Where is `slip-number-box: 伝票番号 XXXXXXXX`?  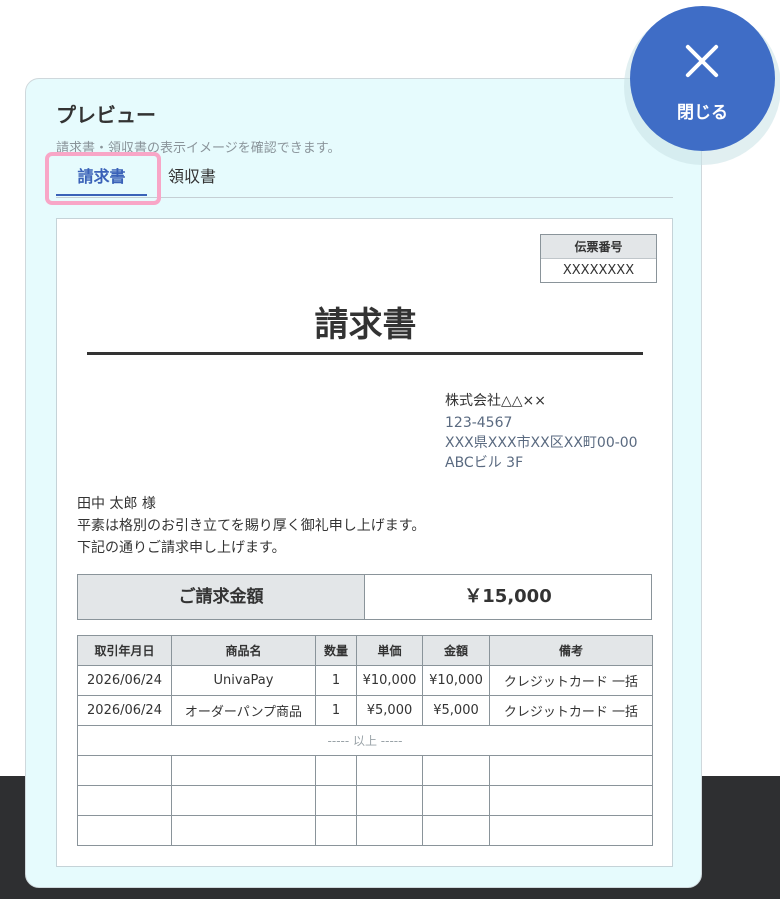
slip-number-box: 伝票番号 XXXXXXXX is located at coordinates (598, 258).